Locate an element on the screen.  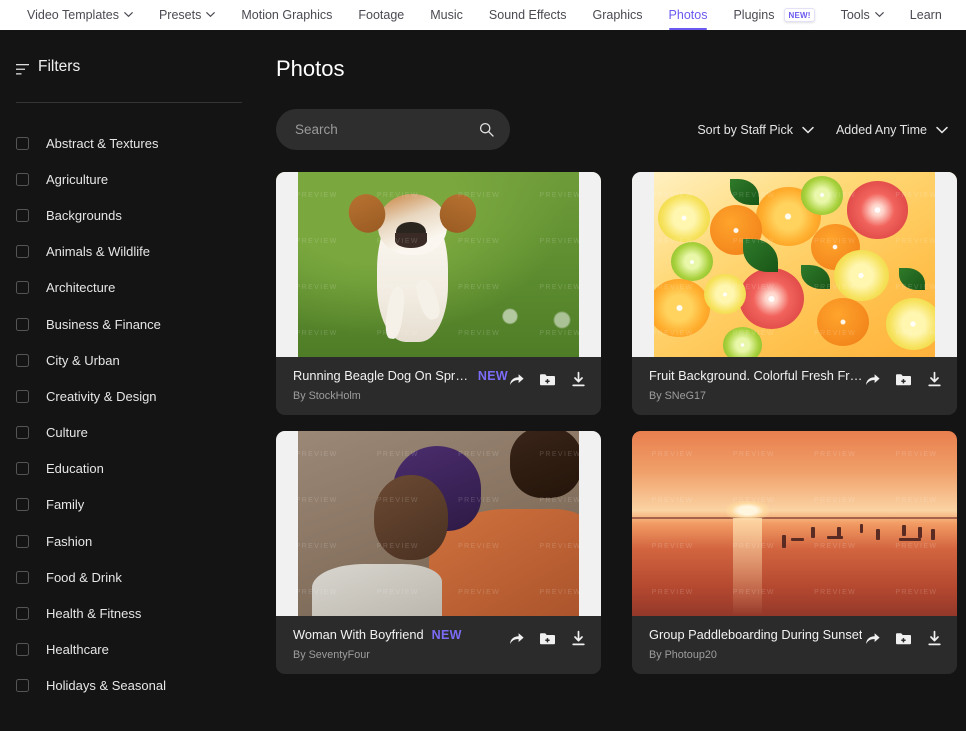
nav-item-learn: Learn is located at coordinates (926, 15).